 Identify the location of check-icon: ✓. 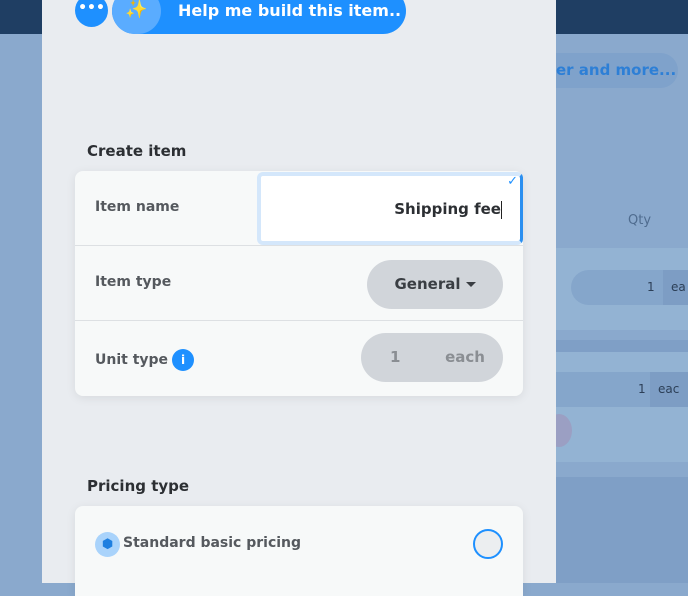
(512, 181).